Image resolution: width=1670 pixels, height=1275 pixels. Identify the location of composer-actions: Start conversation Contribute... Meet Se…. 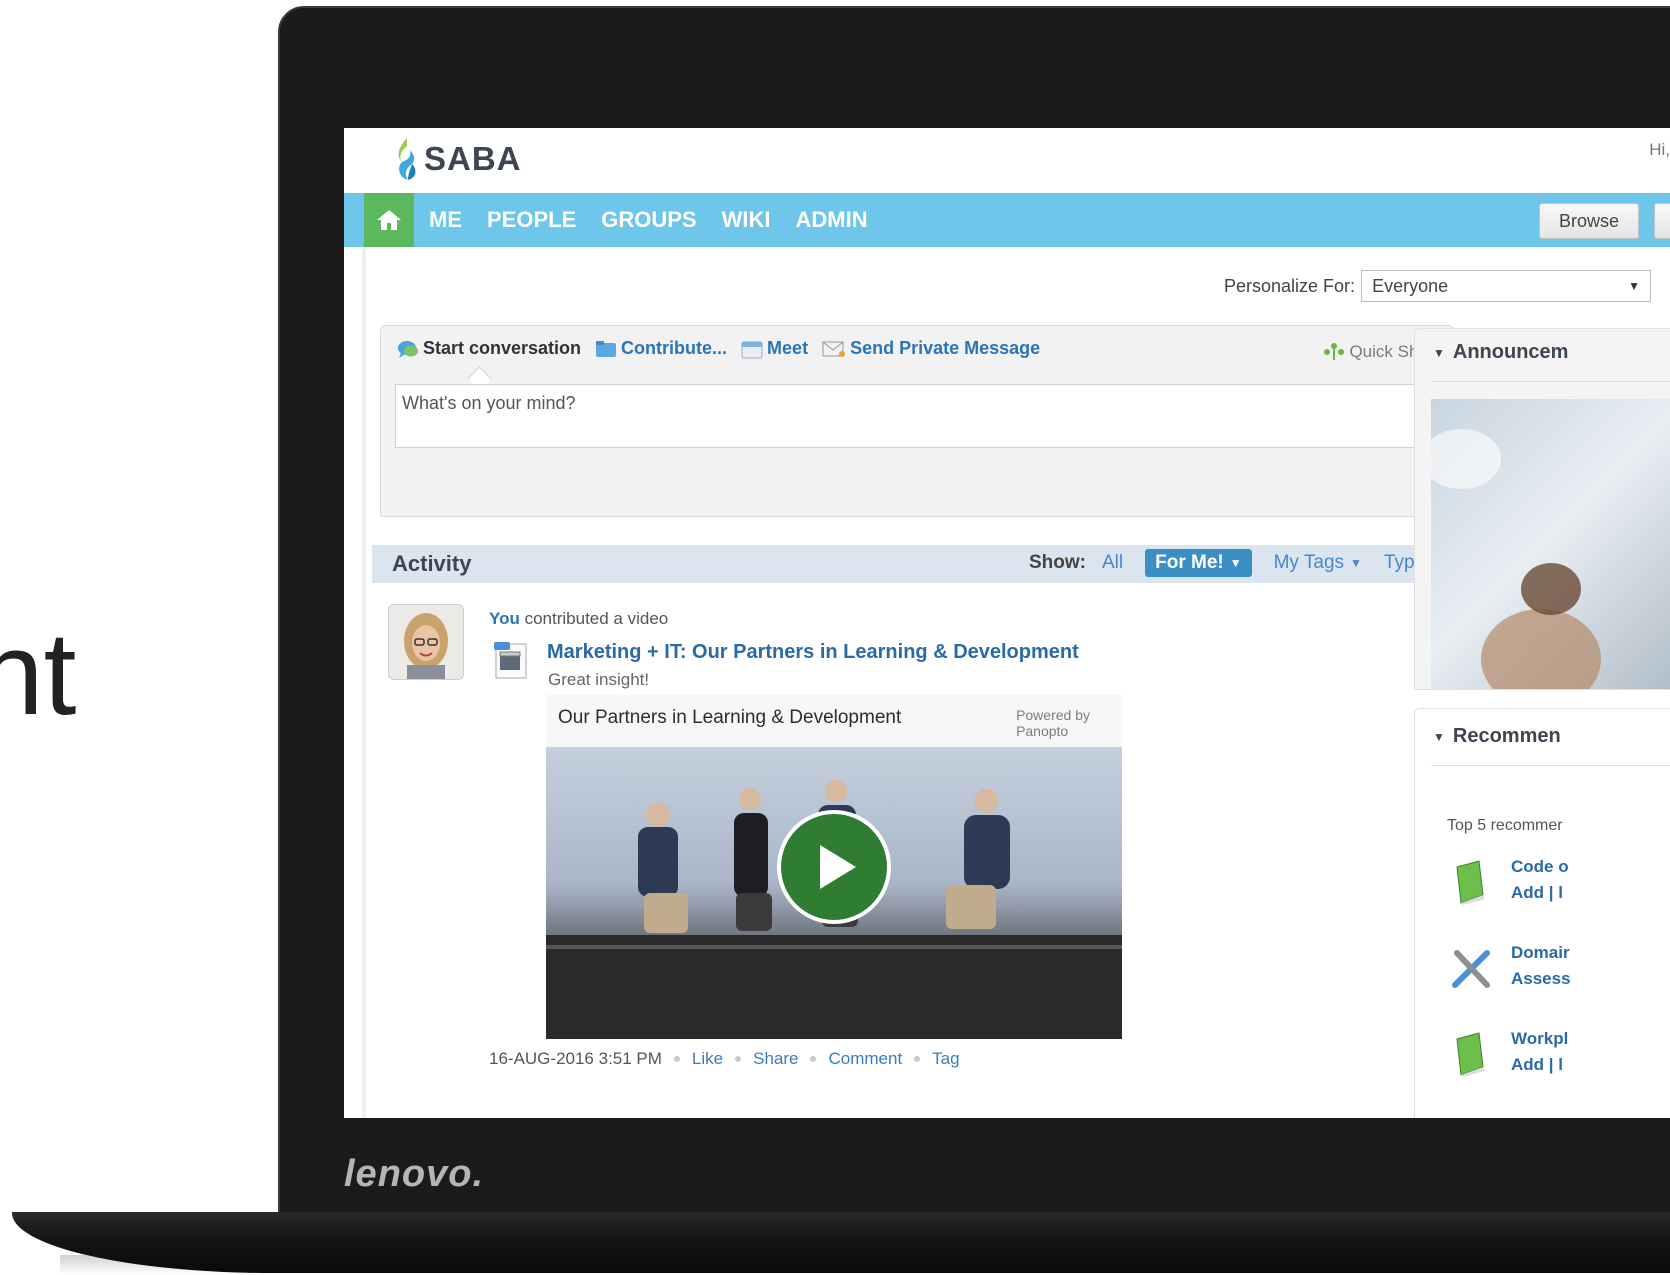
(725, 348).